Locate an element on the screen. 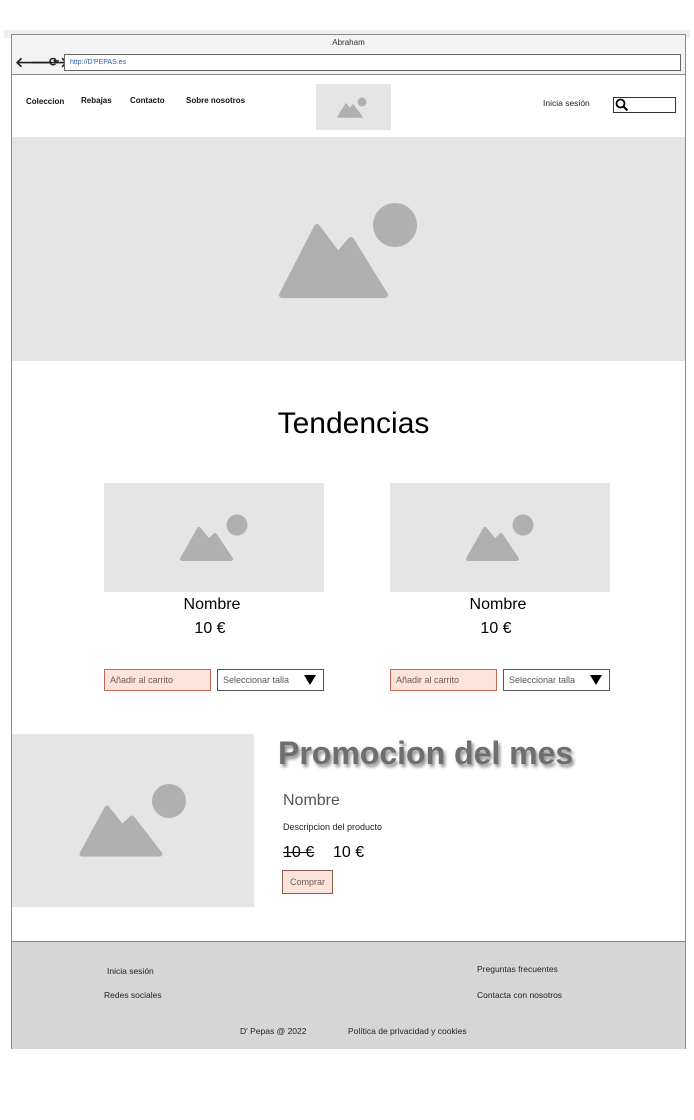  reload-icon: ⟳ is located at coordinates (54, 62).